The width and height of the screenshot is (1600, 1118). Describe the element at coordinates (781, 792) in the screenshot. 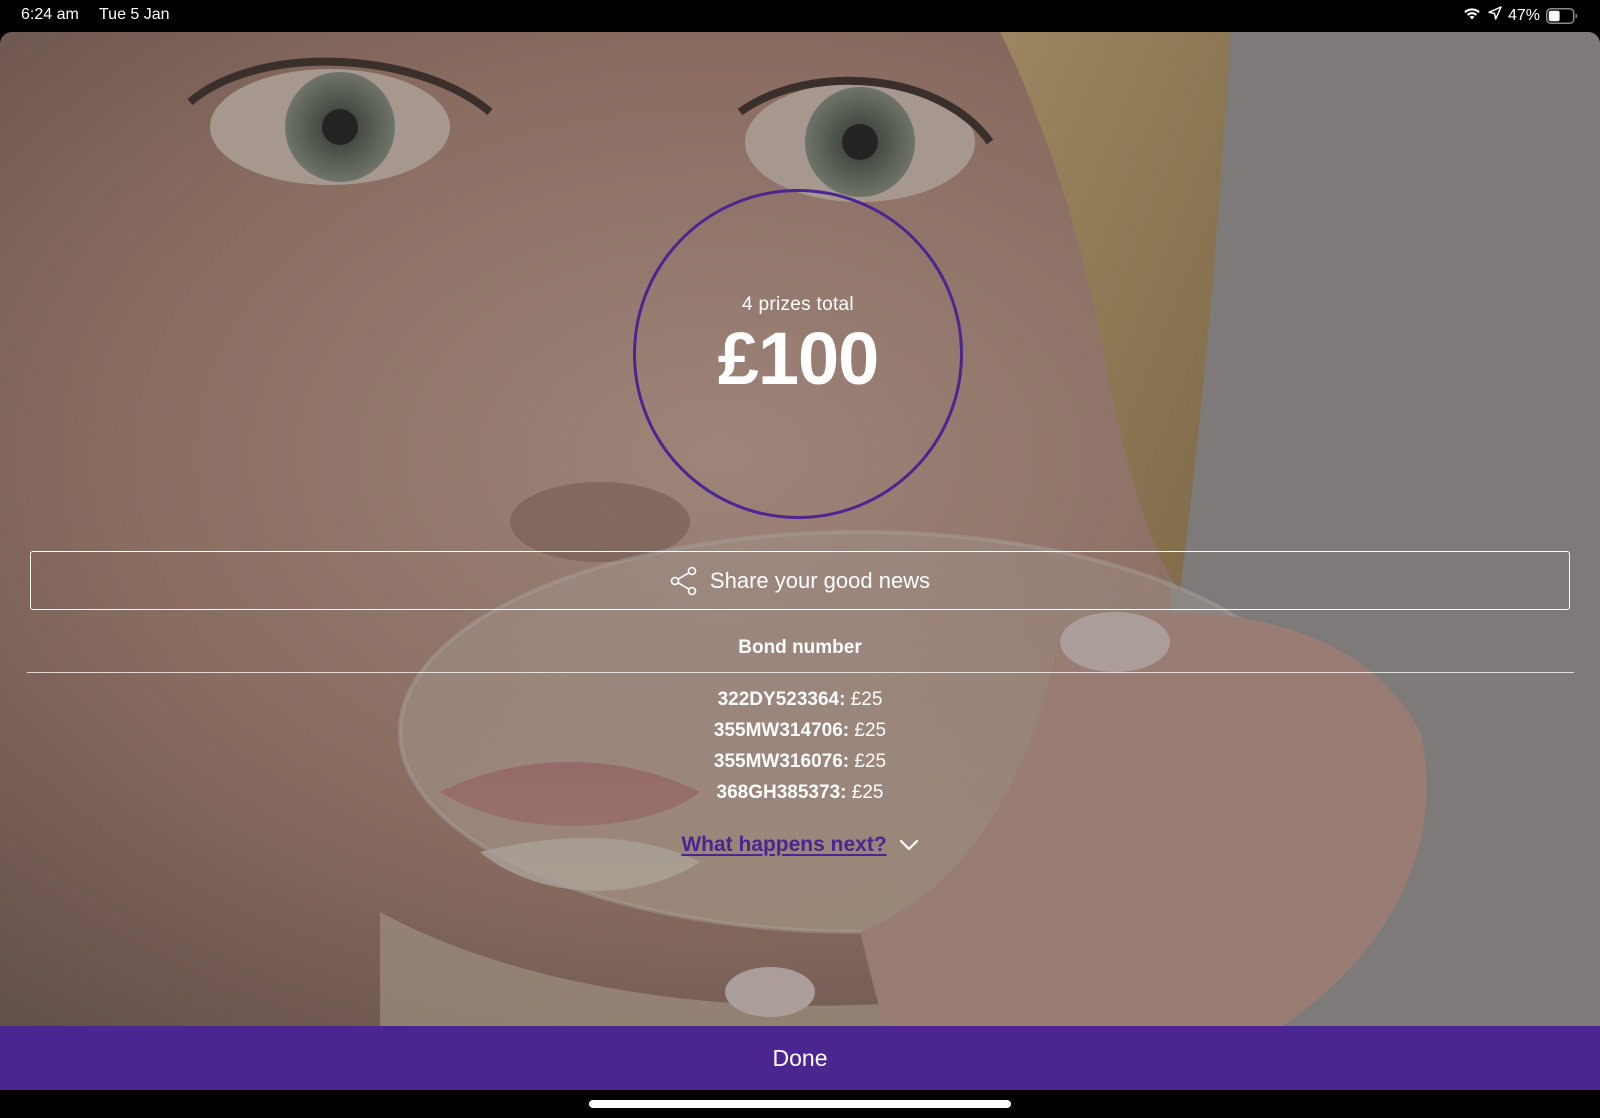

I see `bond-number: 368GH385373:` at that location.